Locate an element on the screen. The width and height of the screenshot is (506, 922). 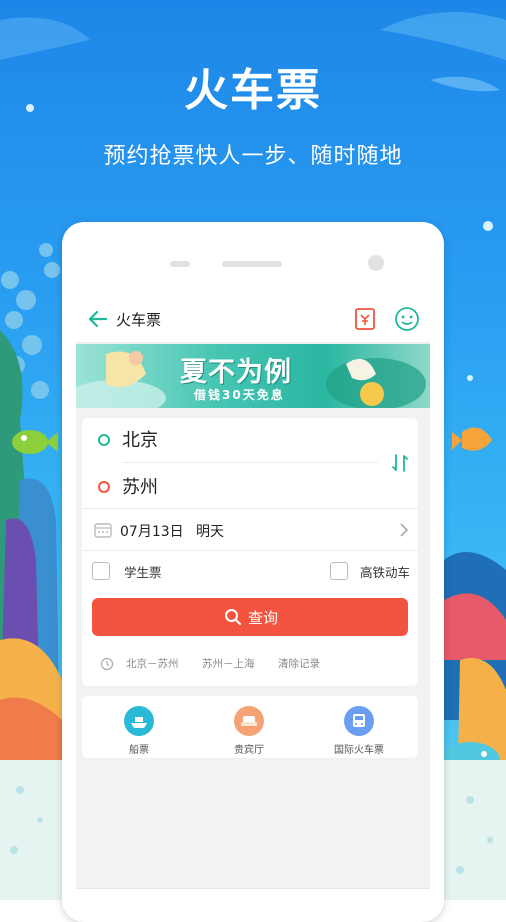
service-label: 贵宾厅 is located at coordinates (249, 750).